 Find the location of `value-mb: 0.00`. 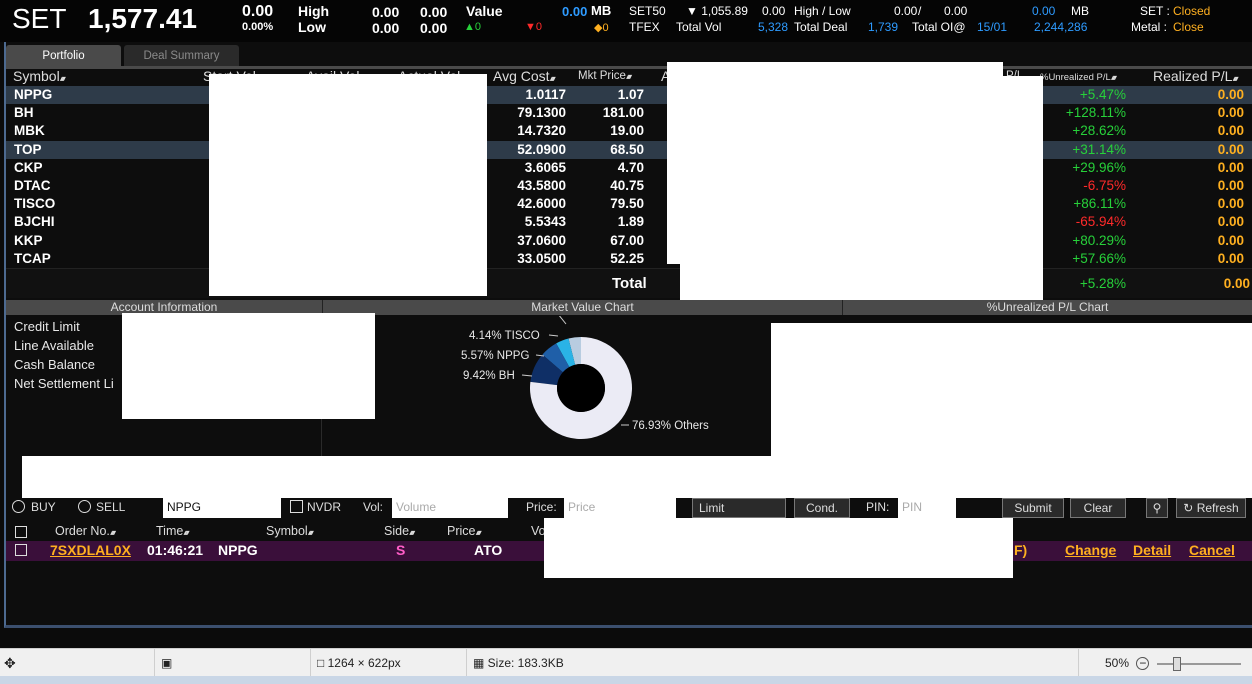

value-mb: 0.00 is located at coordinates (575, 11).